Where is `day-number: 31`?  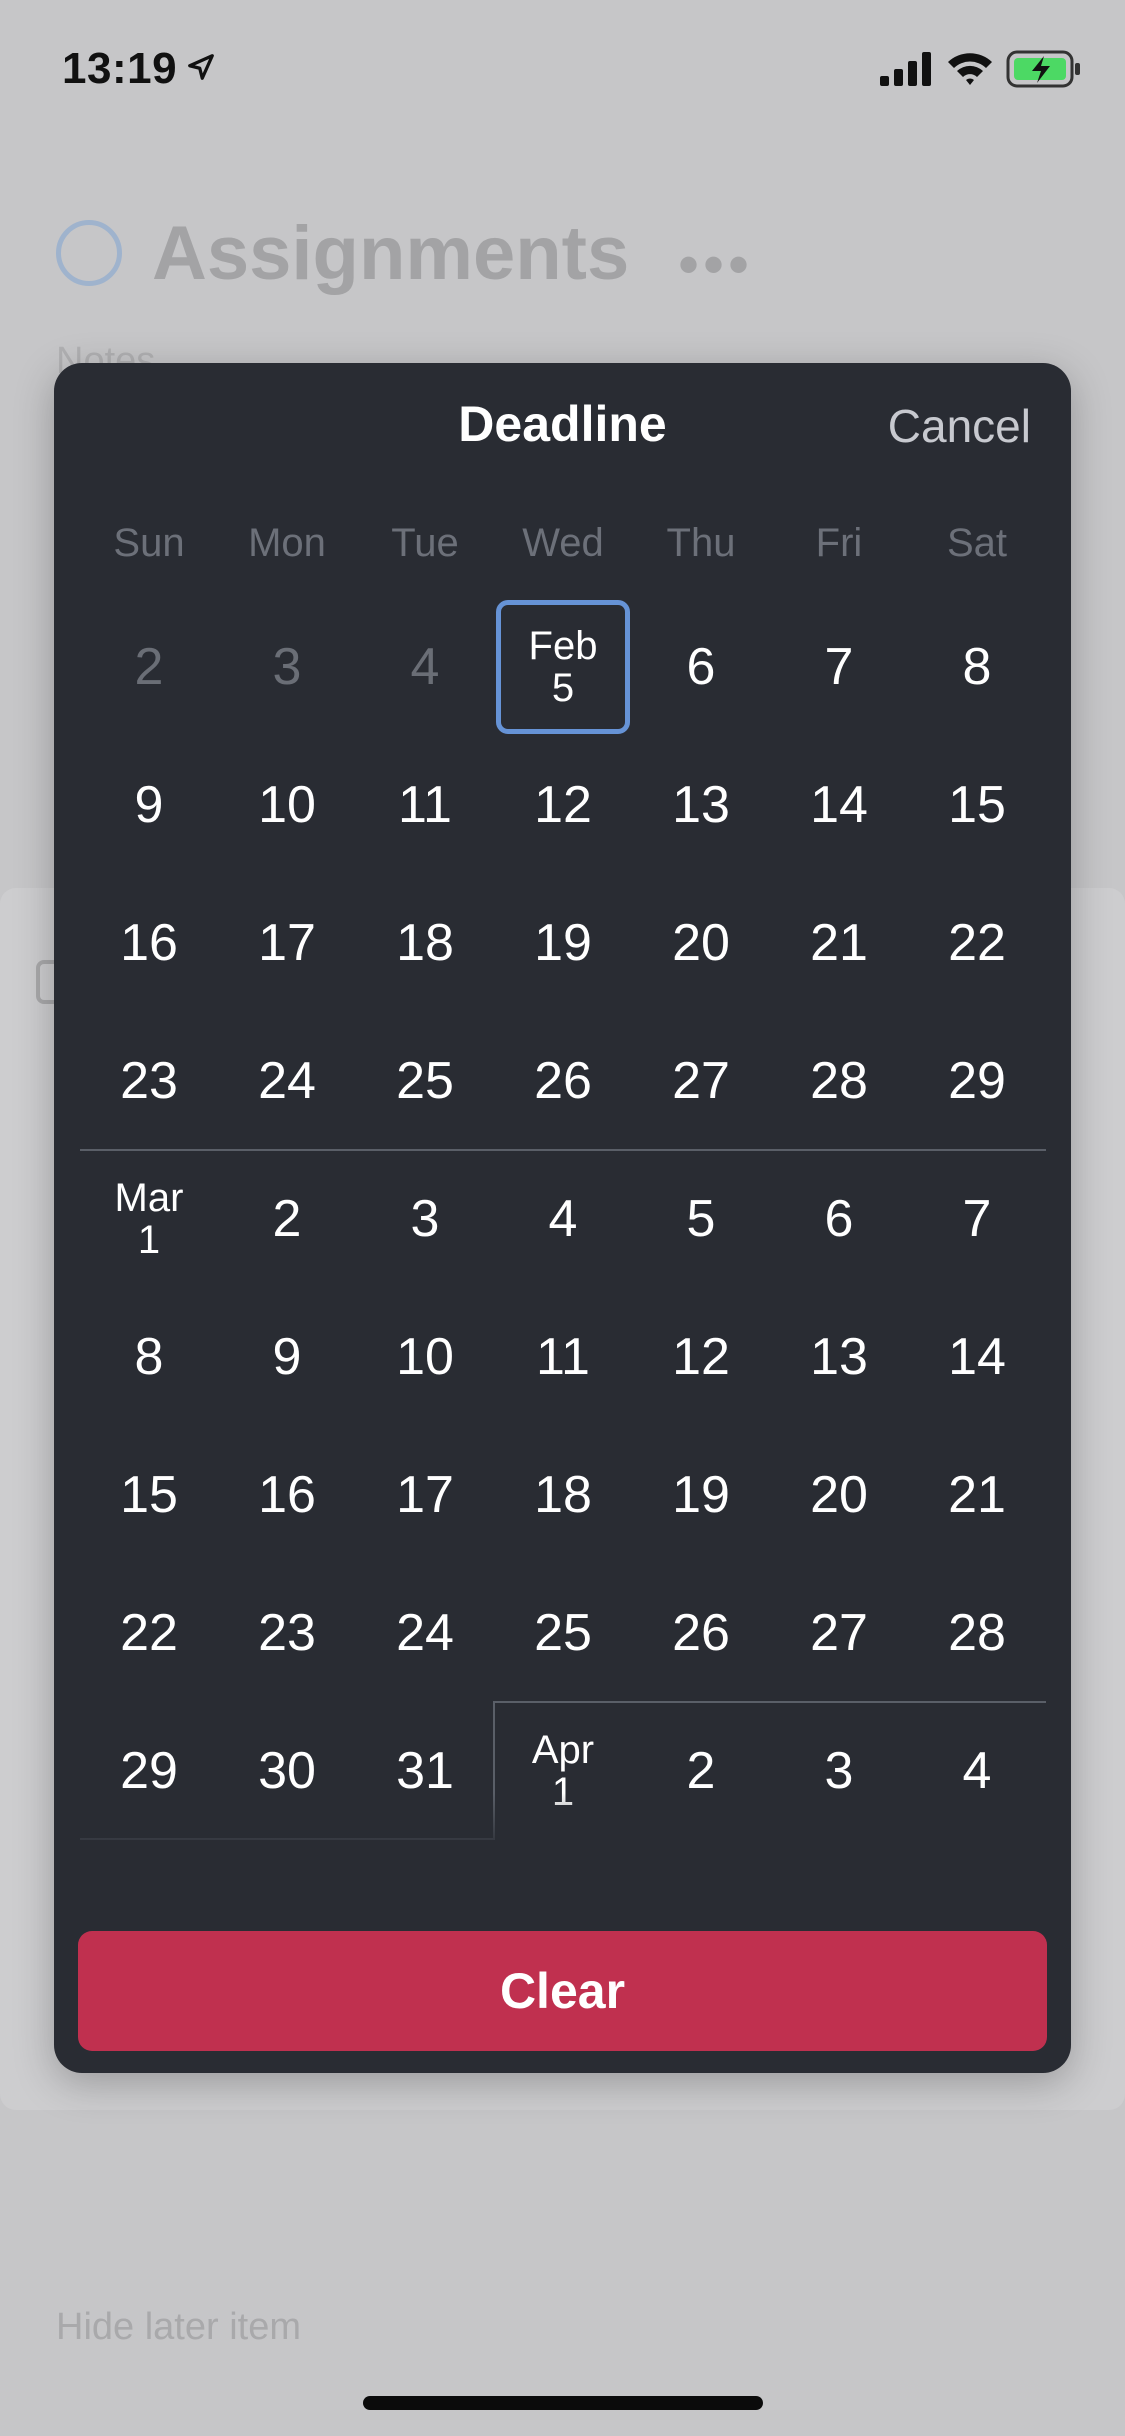
day-number: 31 is located at coordinates (425, 1771).